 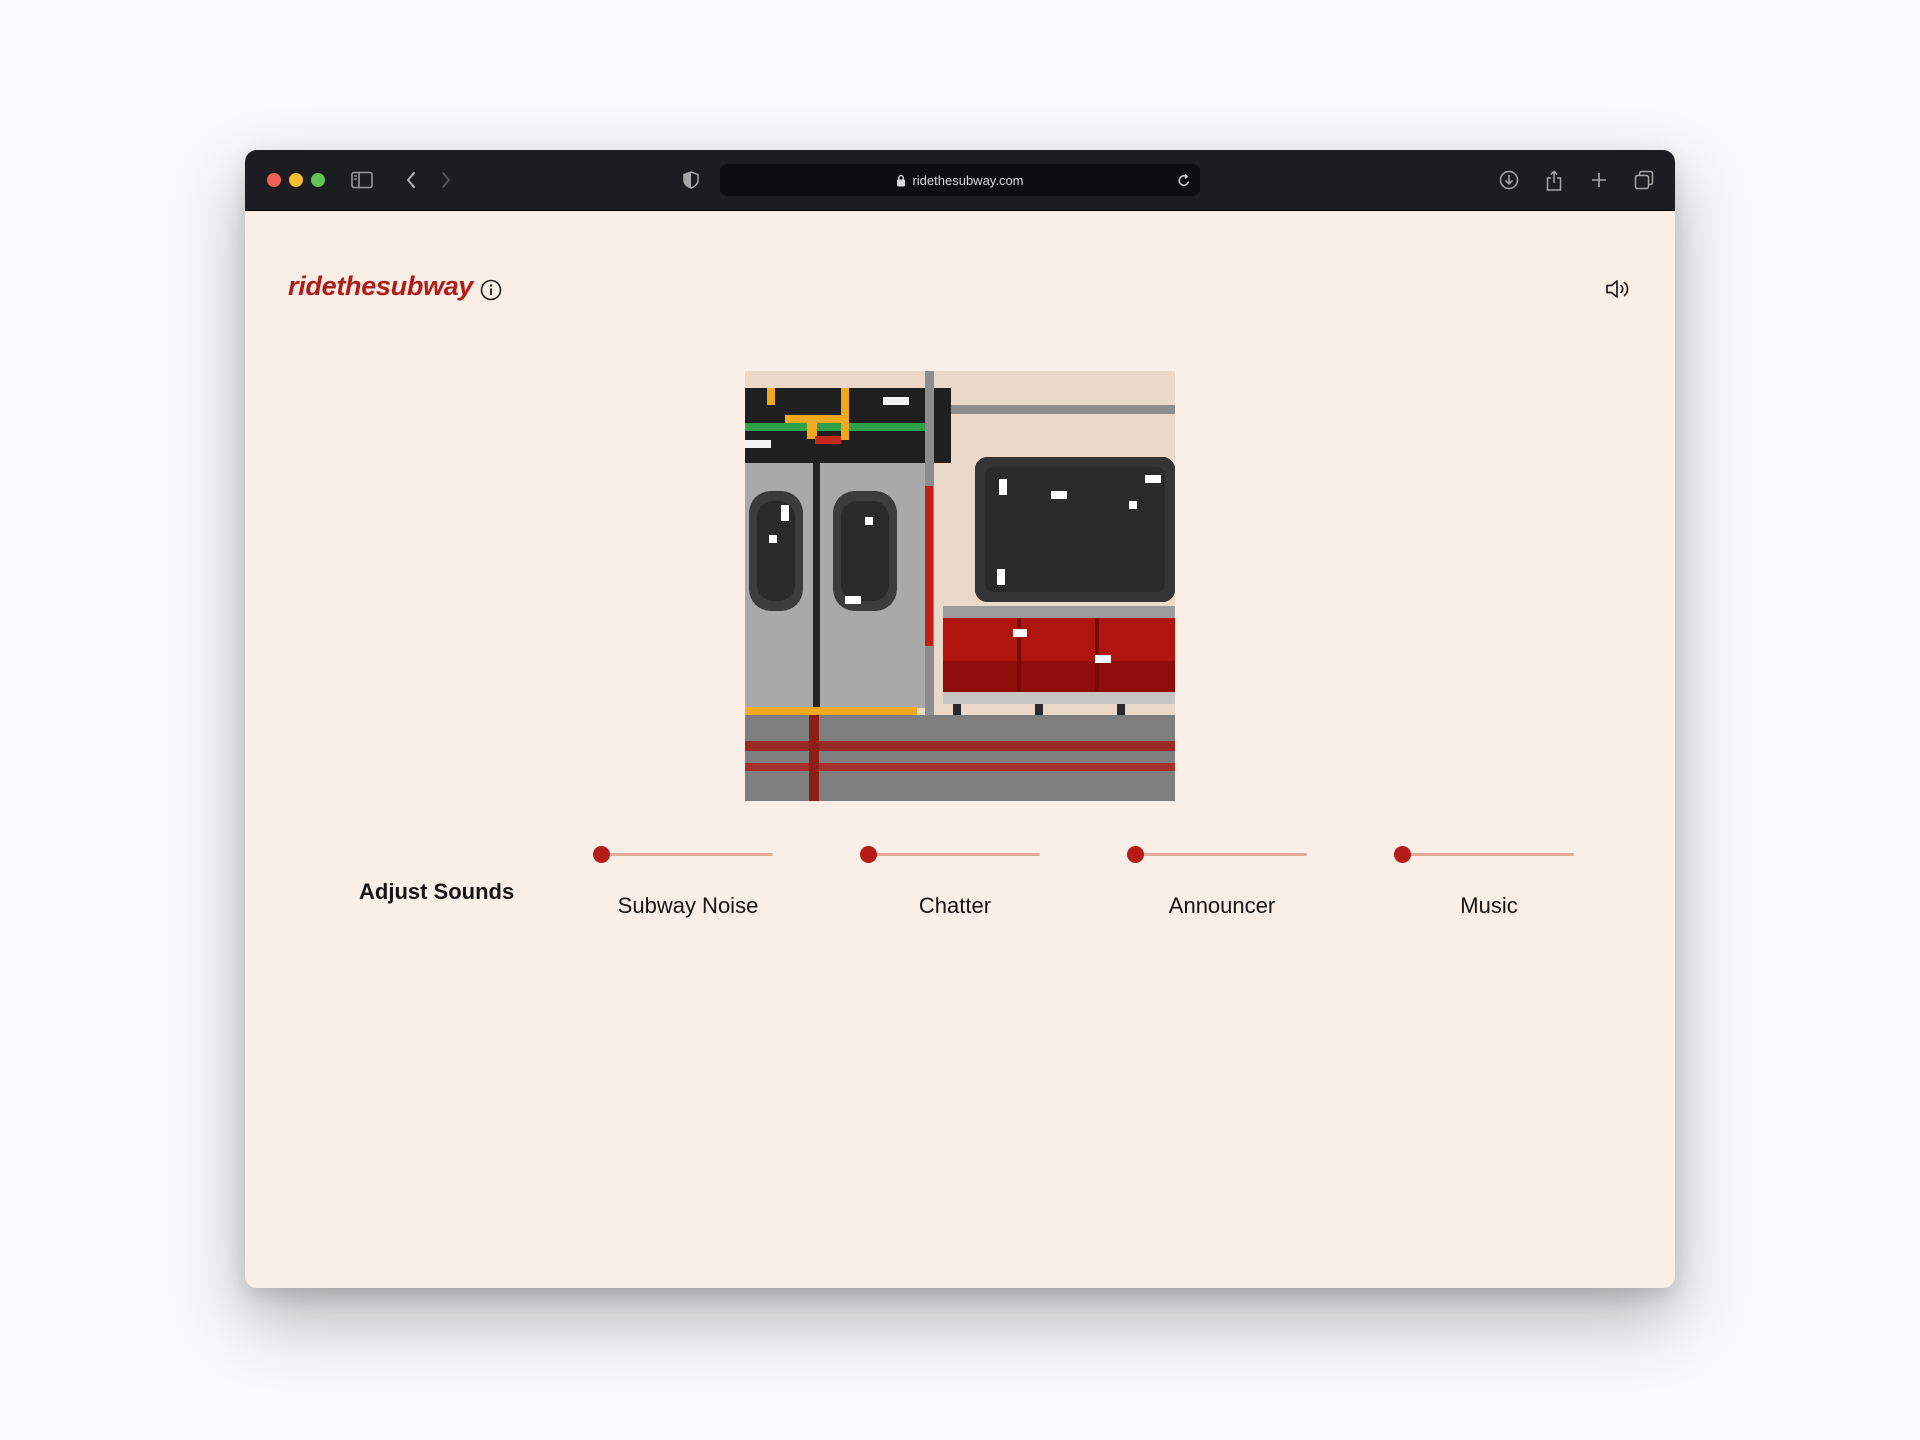 I want to click on browser-toolbar: ridethesubway.com, so click(x=960, y=180).